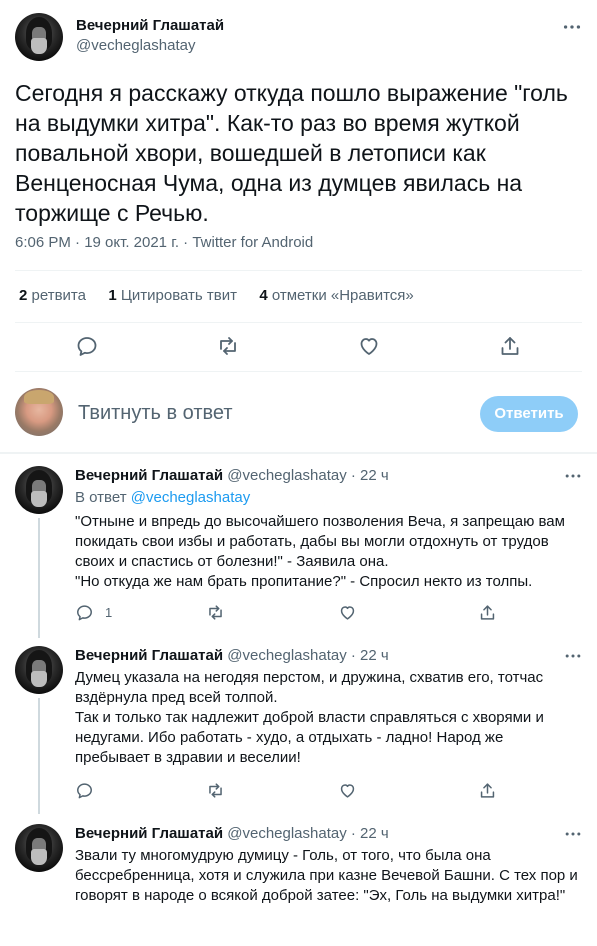 The width and height of the screenshot is (597, 946). I want to click on author-handle: @vecheglashatay, so click(135, 45).